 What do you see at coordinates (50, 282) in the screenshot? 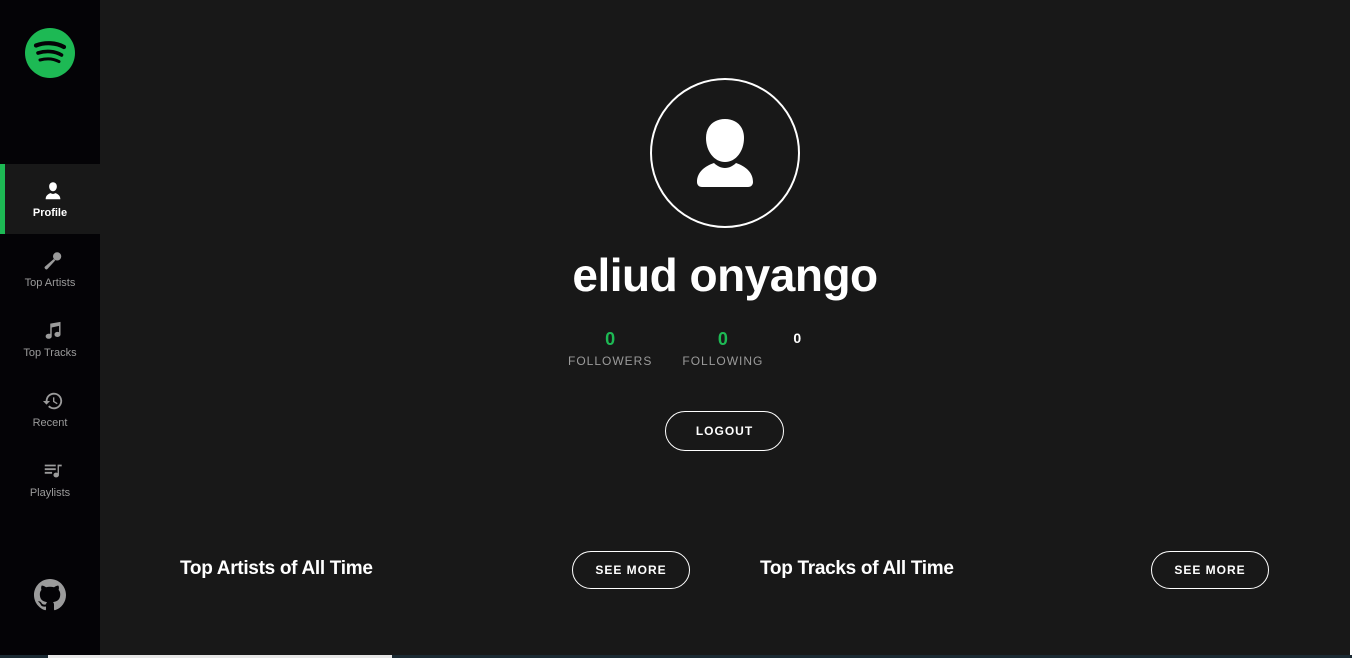
I see `sidebar-item-label: Top Artists` at bounding box center [50, 282].